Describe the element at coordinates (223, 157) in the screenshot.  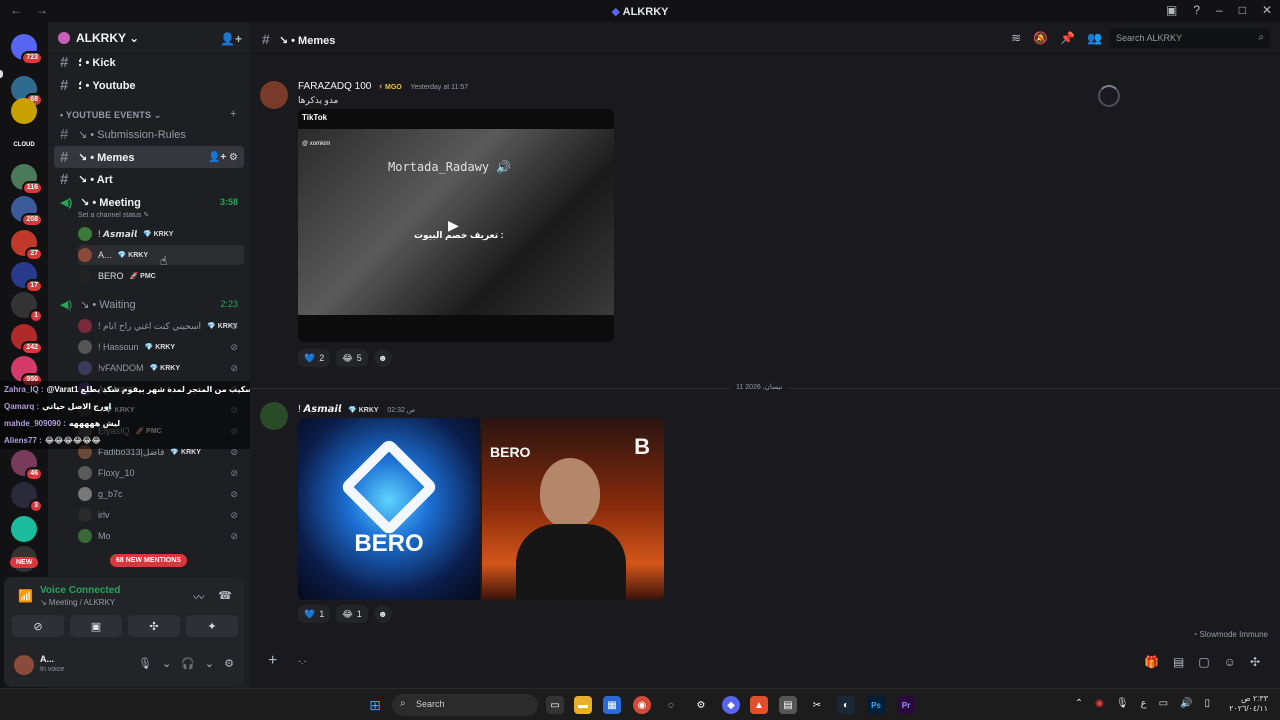
I see `channel-settings-icons: 👤+ ⚙` at that location.